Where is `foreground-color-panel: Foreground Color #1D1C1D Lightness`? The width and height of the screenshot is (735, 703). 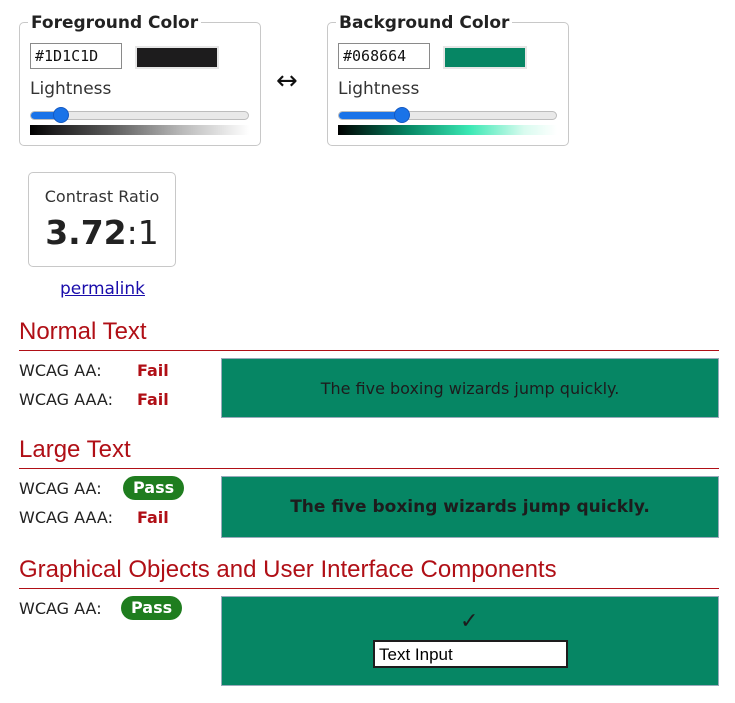
foreground-color-panel: Foreground Color #1D1C1D Lightness is located at coordinates (140, 79).